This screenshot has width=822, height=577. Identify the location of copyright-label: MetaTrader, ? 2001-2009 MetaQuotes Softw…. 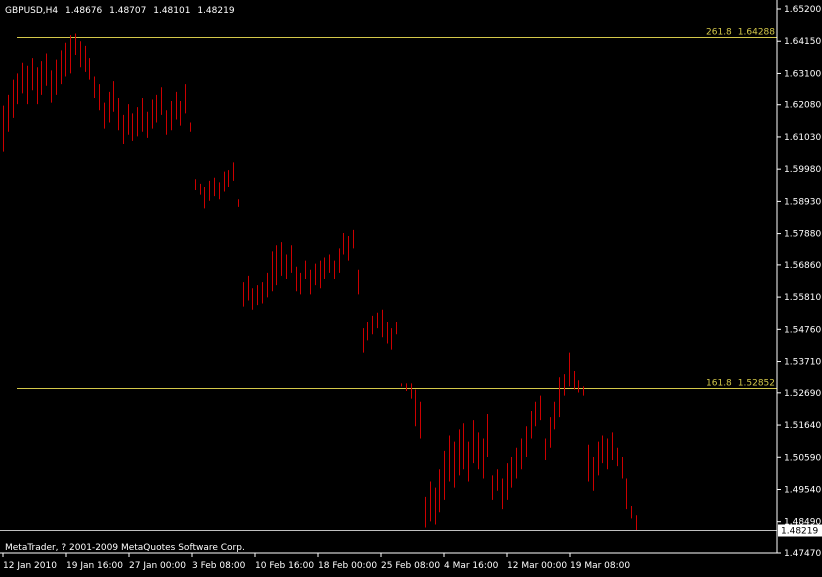
(125, 548).